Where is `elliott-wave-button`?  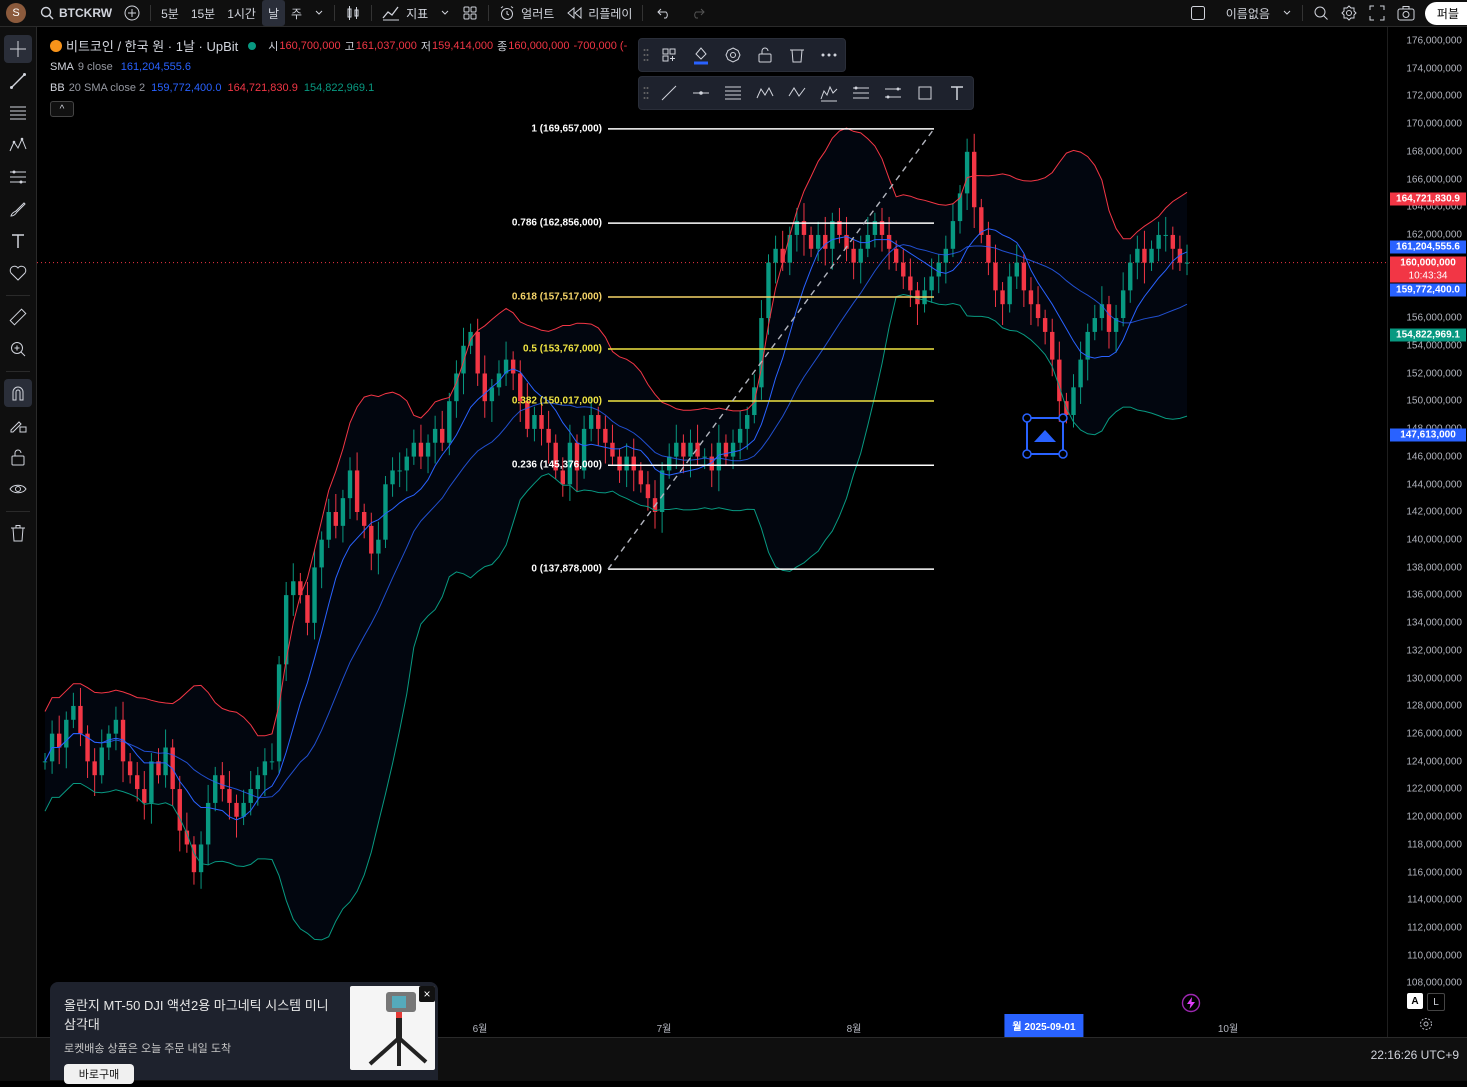 elliott-wave-button is located at coordinates (829, 93).